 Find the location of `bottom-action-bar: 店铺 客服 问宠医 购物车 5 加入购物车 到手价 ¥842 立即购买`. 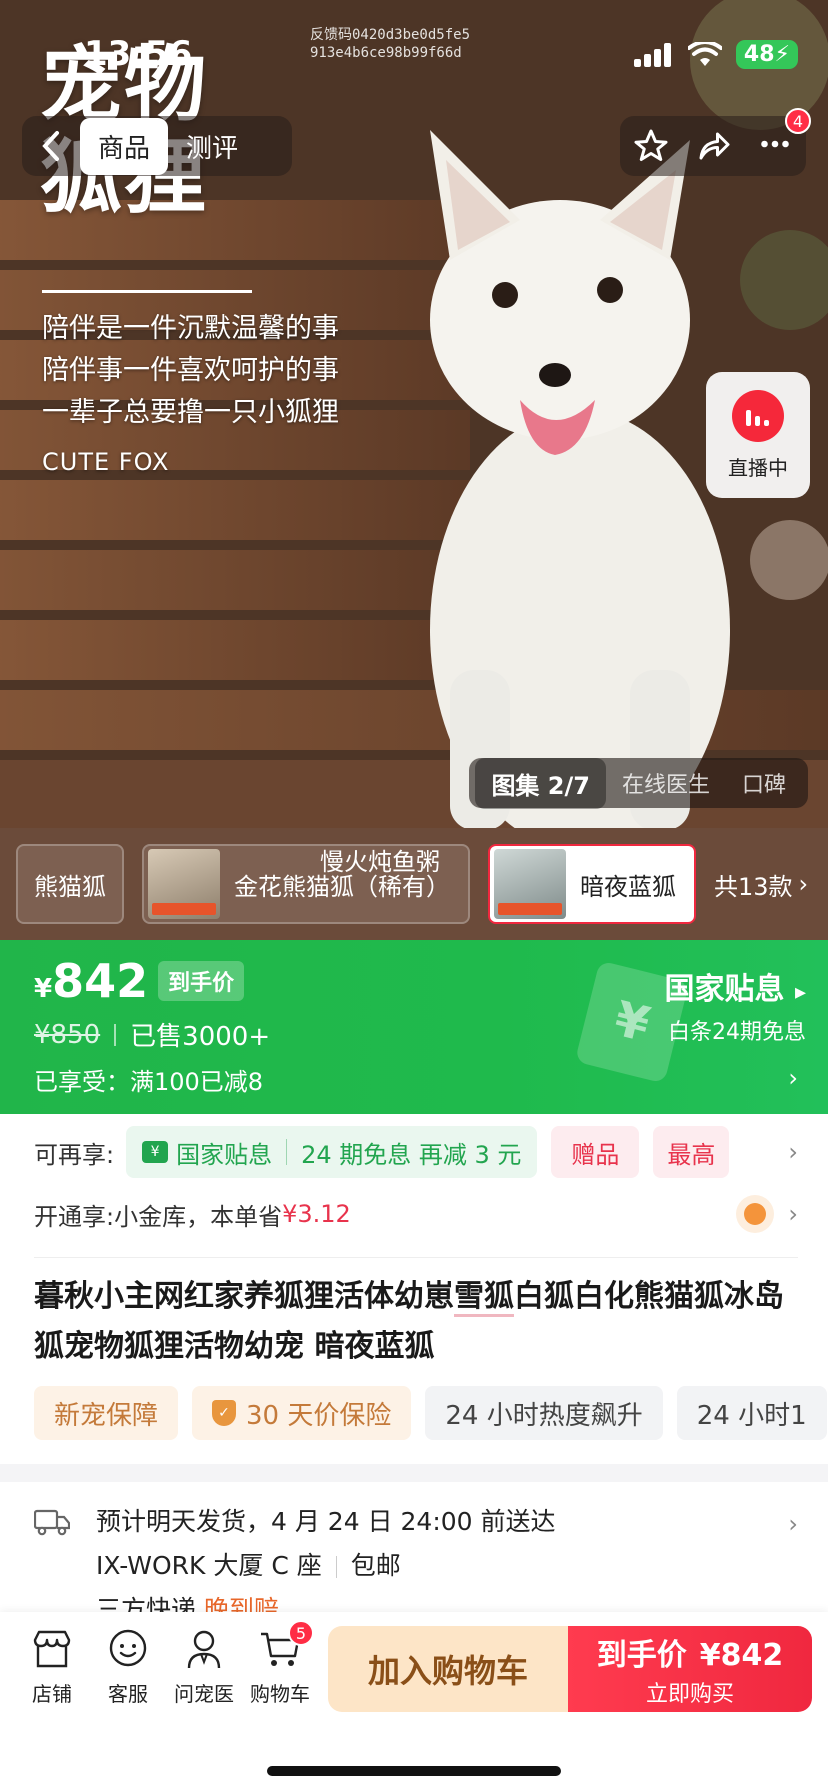

bottom-action-bar: 店铺 客服 问宠医 购物车 5 加入购物车 到手价 ¥842 立即购买 is located at coordinates (414, 1702).